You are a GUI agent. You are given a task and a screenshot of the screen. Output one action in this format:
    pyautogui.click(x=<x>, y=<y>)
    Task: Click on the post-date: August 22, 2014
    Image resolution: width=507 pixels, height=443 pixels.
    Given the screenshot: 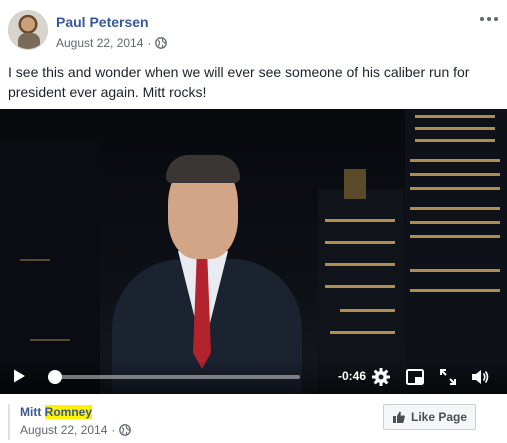 What is the action you would take?
    pyautogui.click(x=99, y=43)
    